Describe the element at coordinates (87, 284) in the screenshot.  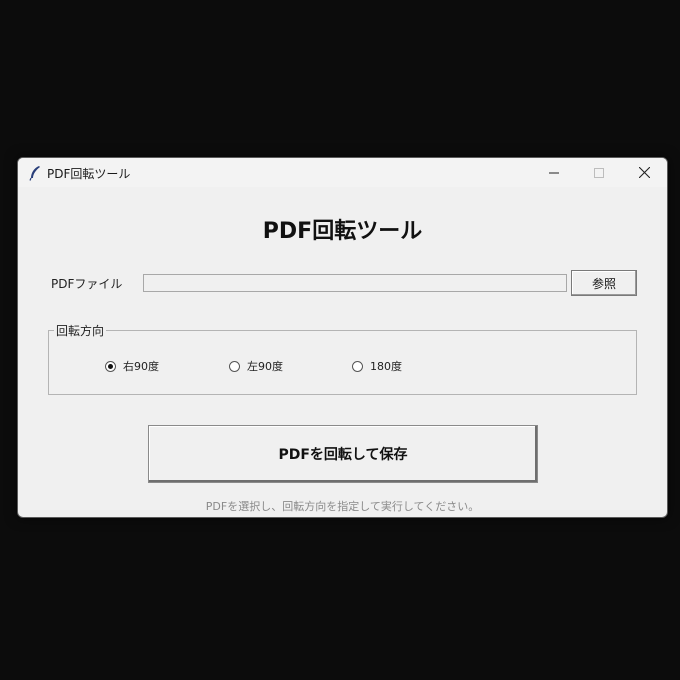
I see `pdf-file-label: PDFファイル` at that location.